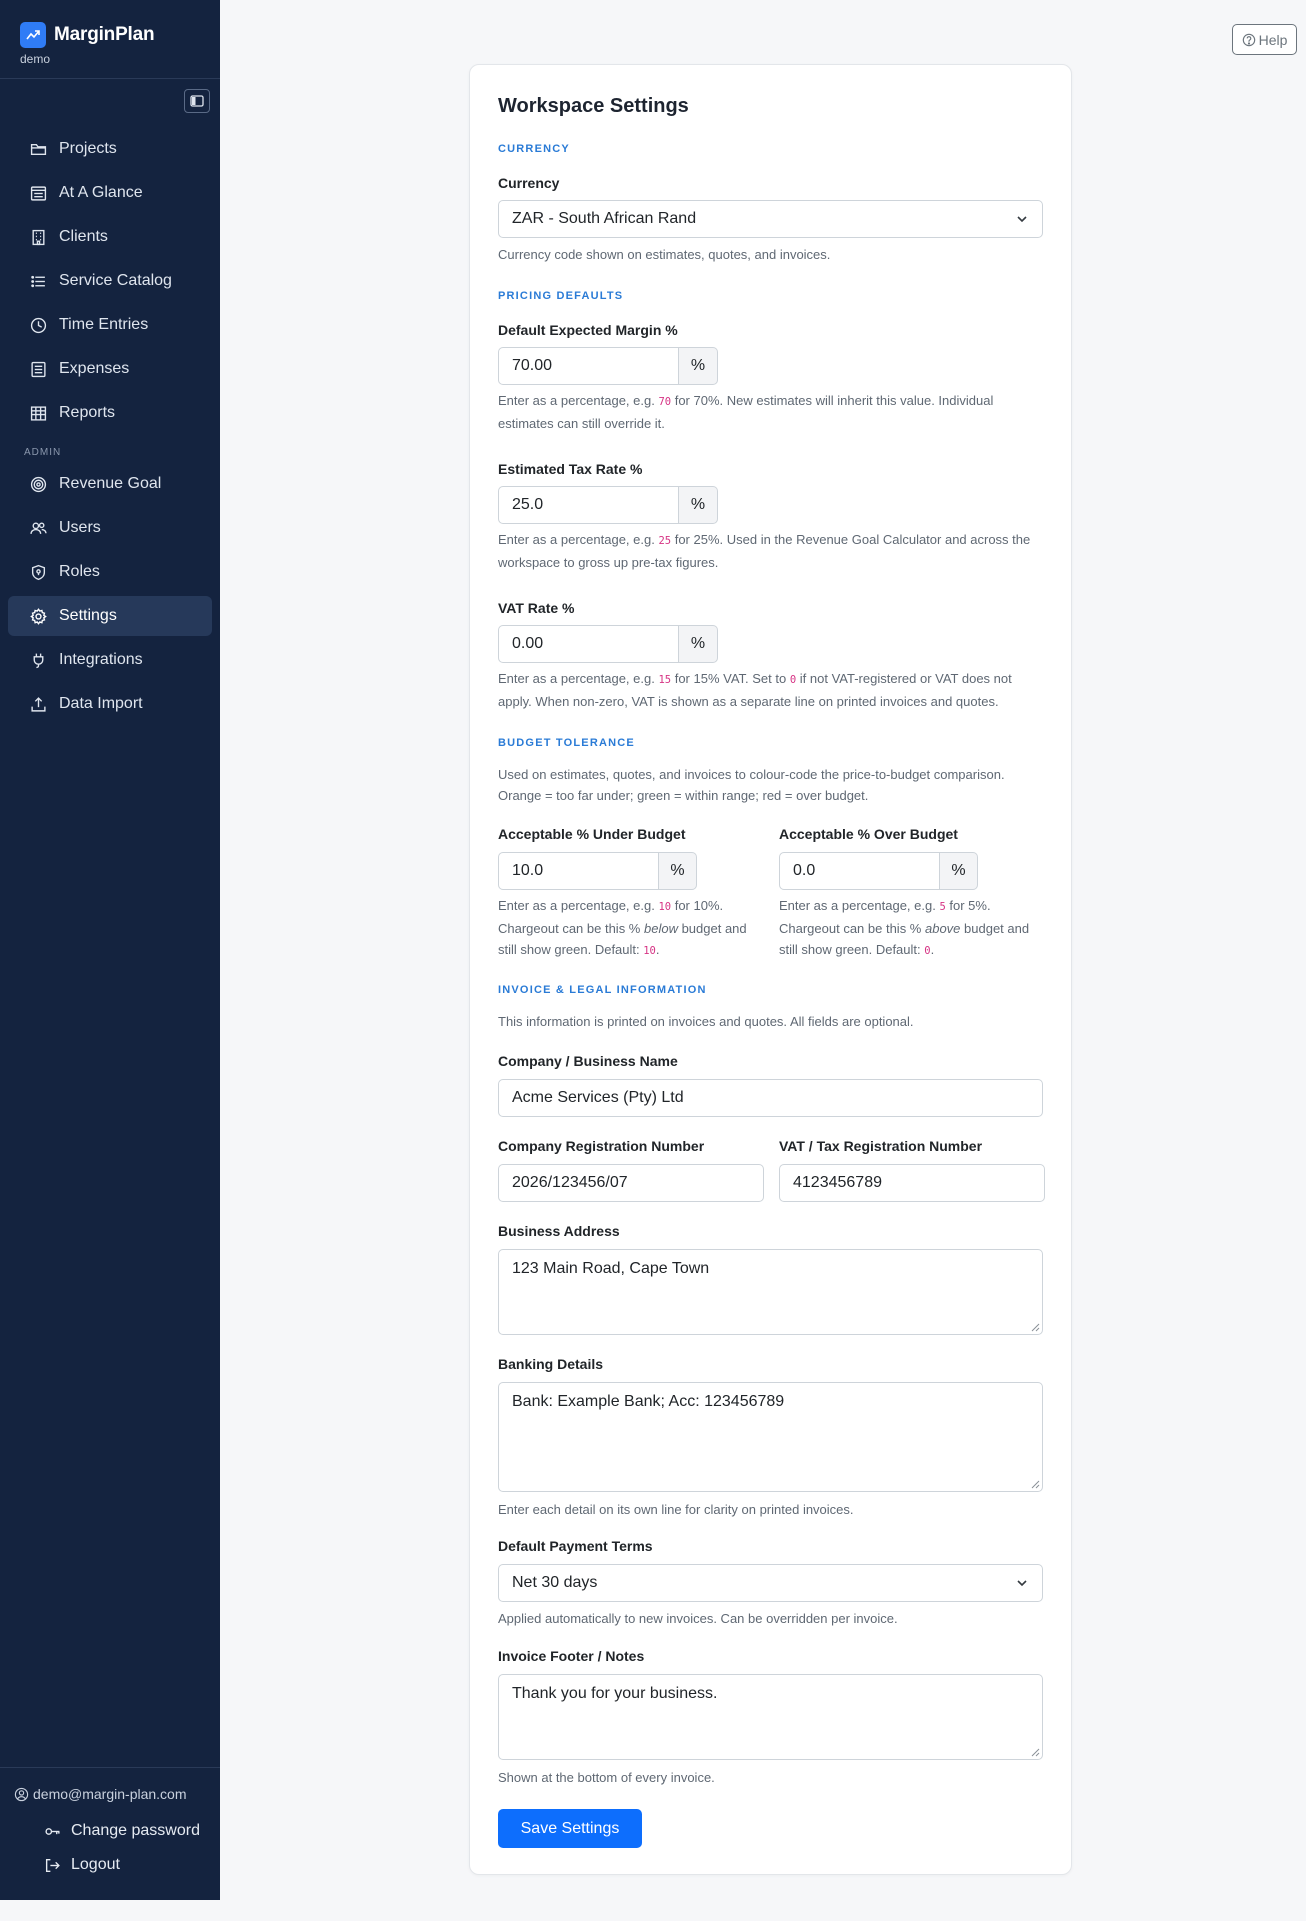 This screenshot has width=1306, height=1921. I want to click on section-currency: CURRENCY, so click(534, 149).